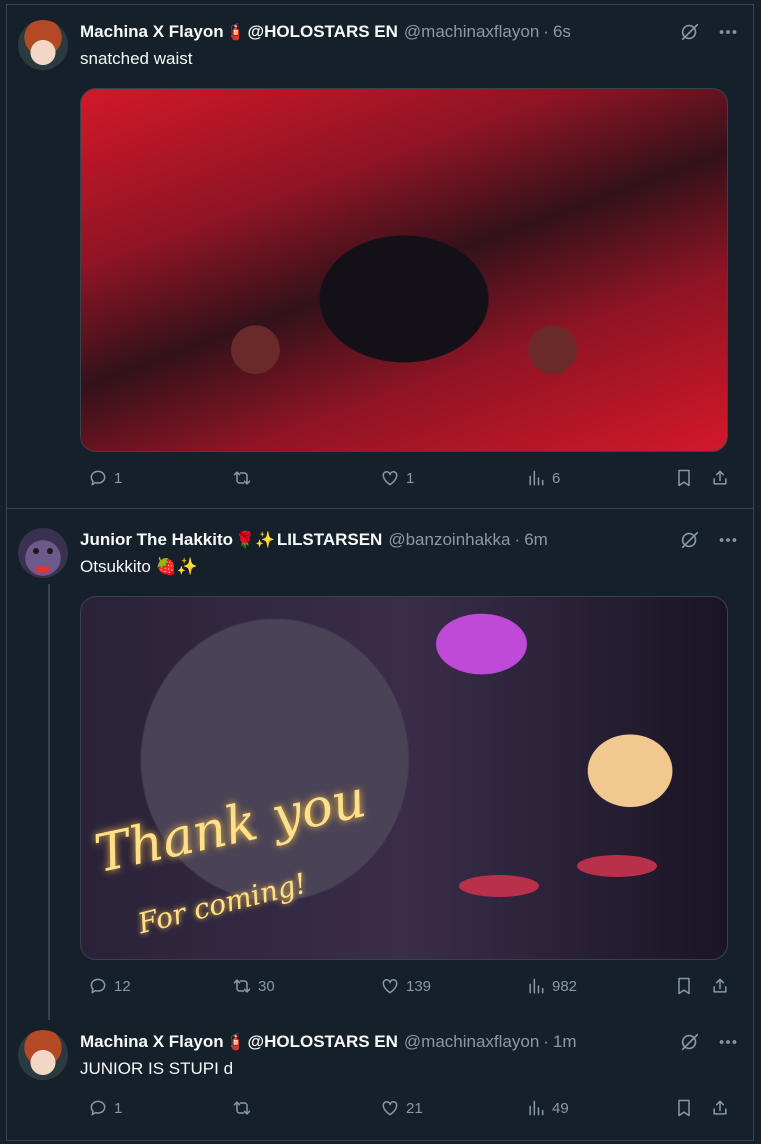 Image resolution: width=761 pixels, height=1144 pixels. What do you see at coordinates (329, 540) in the screenshot?
I see `display-name-suffix: LILSTARSEN` at bounding box center [329, 540].